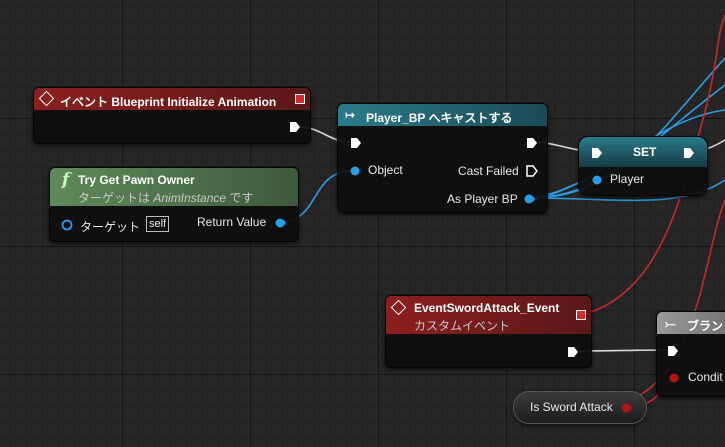  I want to click on branch-icon: ⤚, so click(670, 323).